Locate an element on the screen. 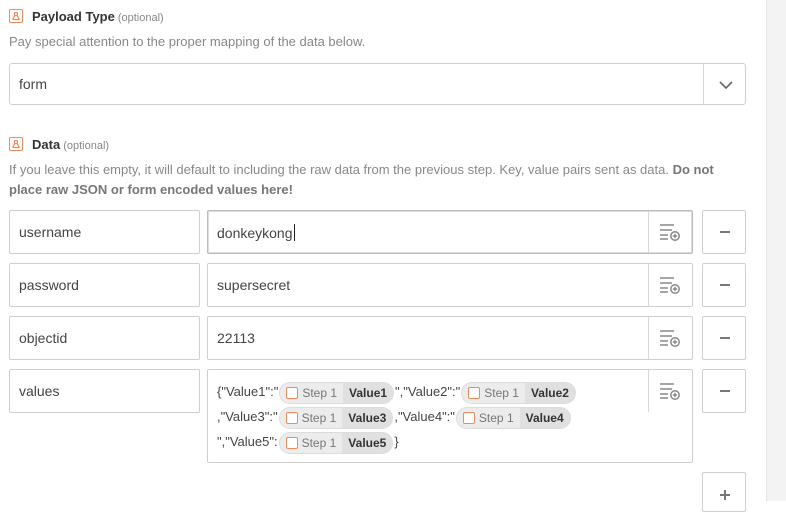  payload-type-title: Payload Type is located at coordinates (73, 16).